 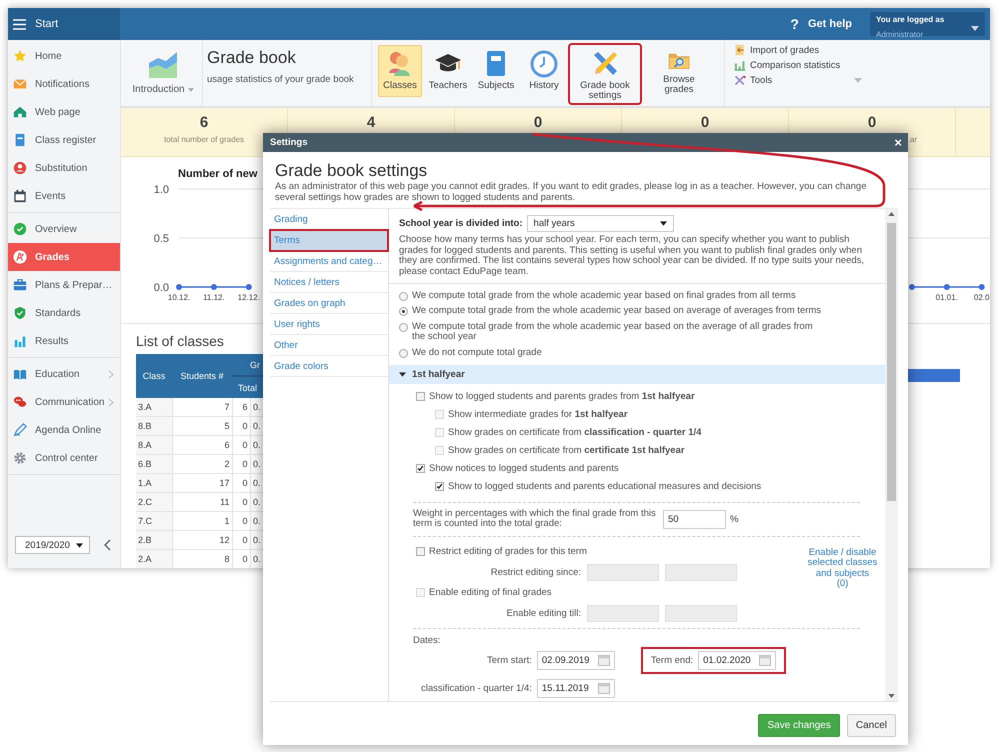 What do you see at coordinates (329, 366) in the screenshot?
I see `nav-item: Grade colors` at bounding box center [329, 366].